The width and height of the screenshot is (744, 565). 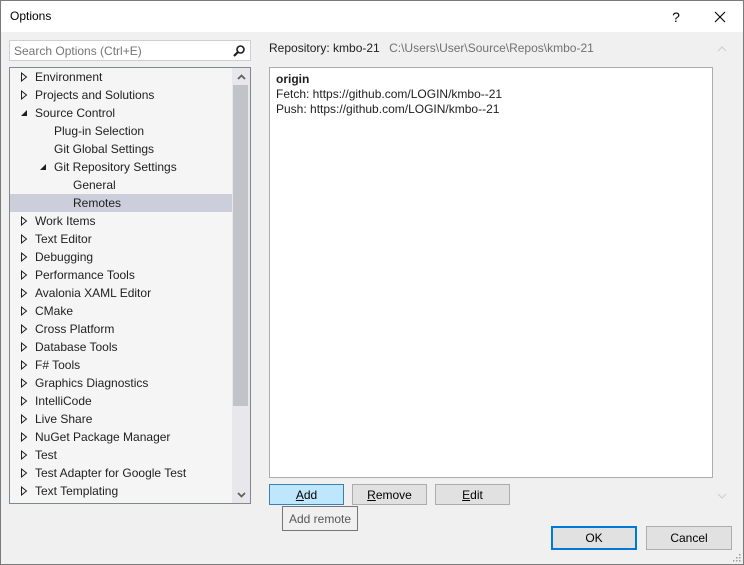 I want to click on tree-item-label: Database Tools, so click(x=76, y=347).